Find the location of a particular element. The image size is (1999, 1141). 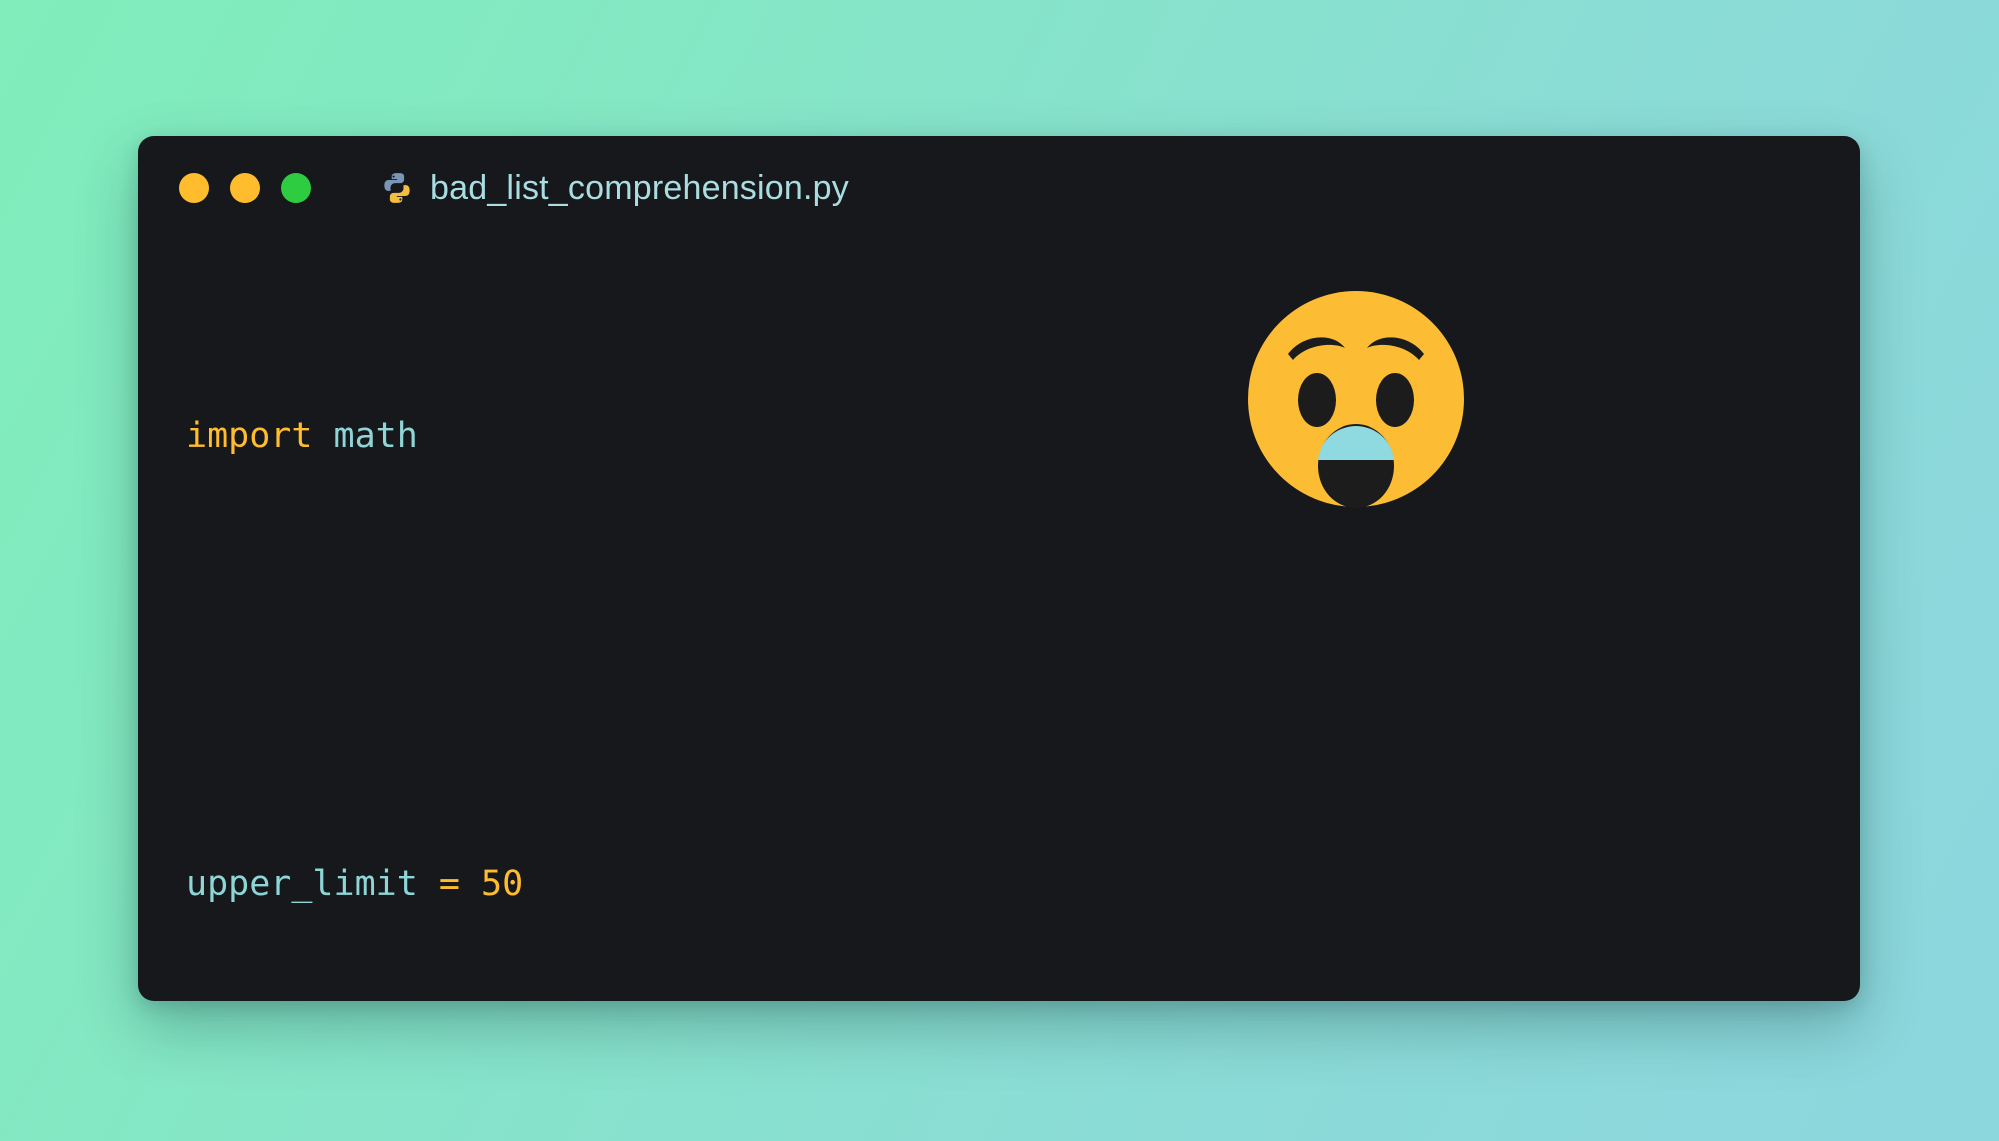

python-logo-icon is located at coordinates (397, 188).